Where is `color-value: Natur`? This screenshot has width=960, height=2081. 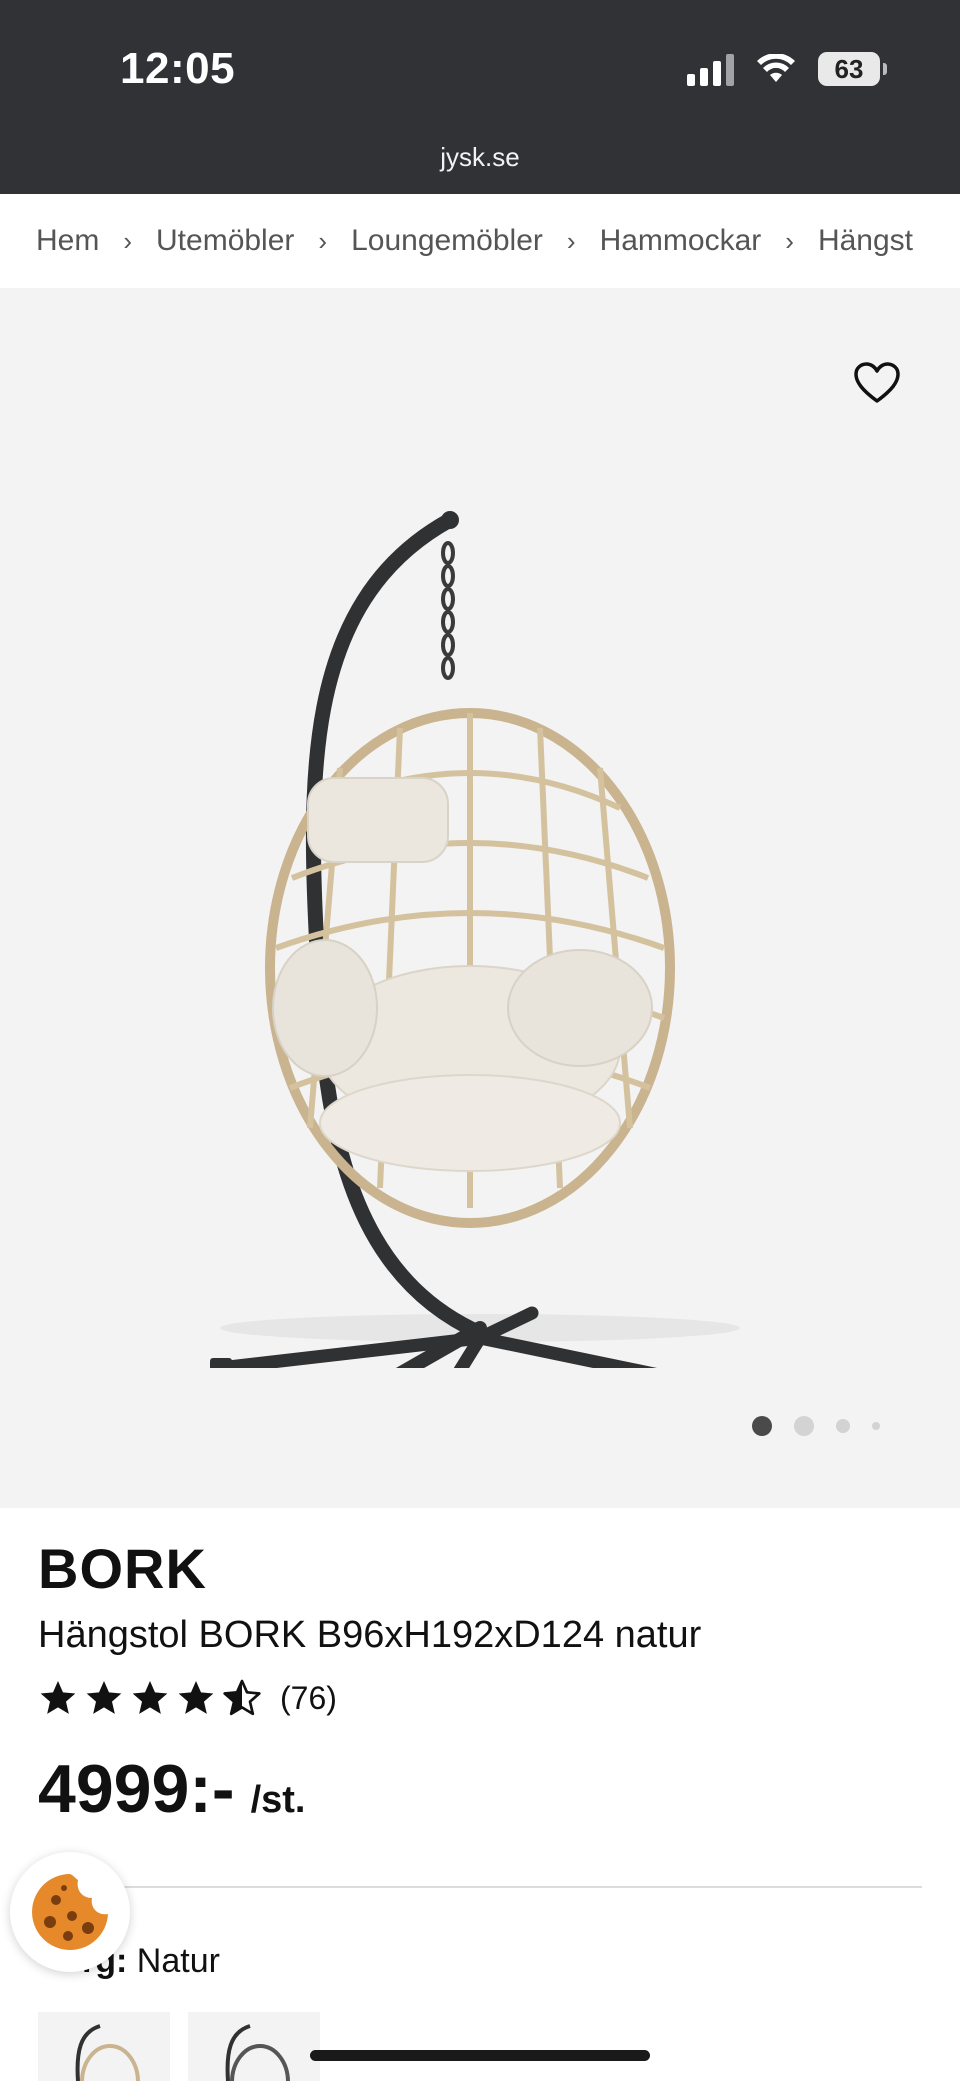 color-value: Natur is located at coordinates (178, 1961).